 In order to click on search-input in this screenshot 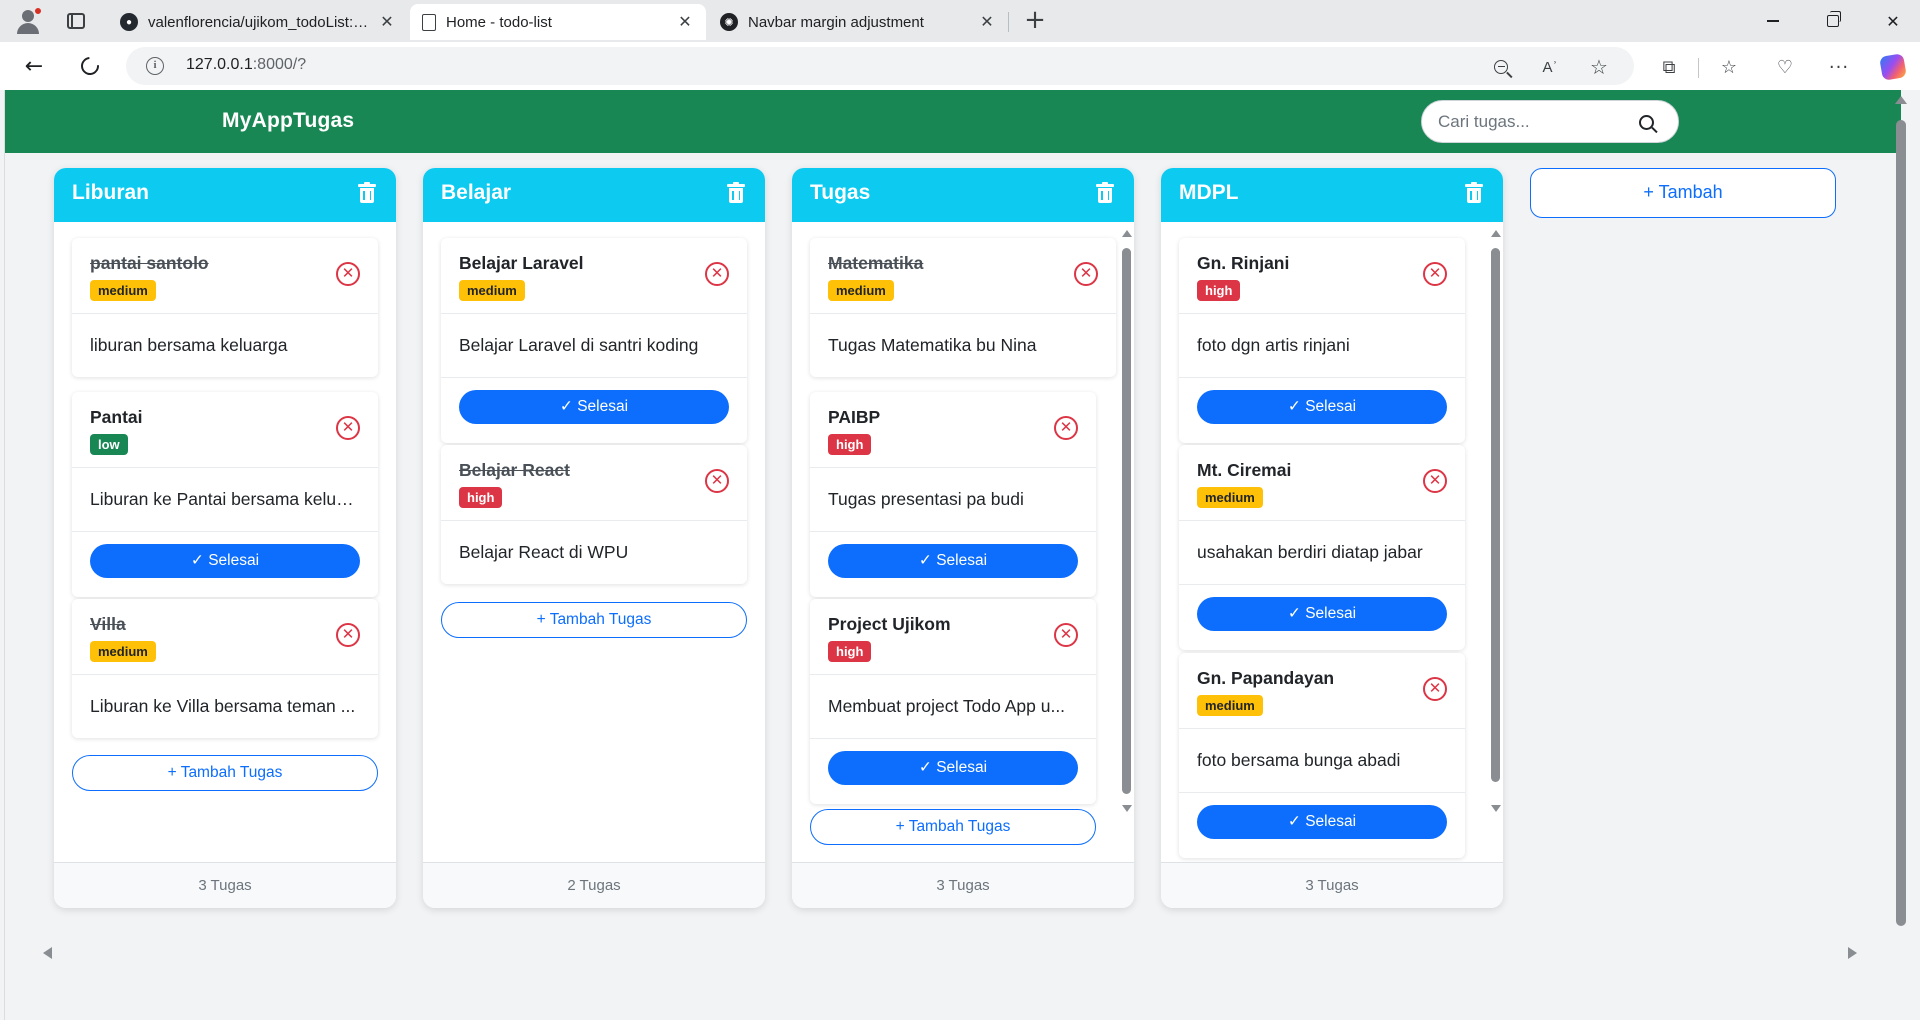, I will do `click(1533, 121)`.